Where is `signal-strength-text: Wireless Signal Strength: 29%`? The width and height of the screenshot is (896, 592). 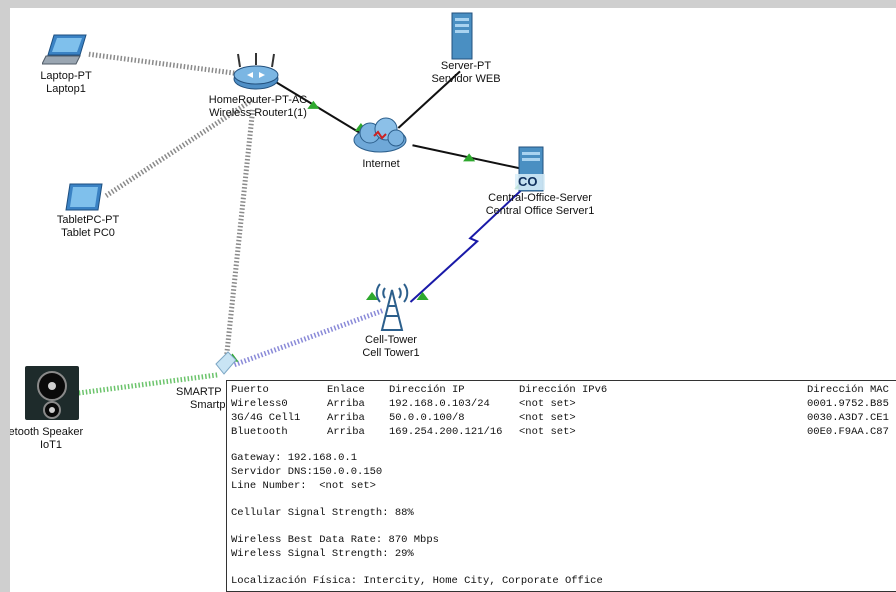
signal-strength-text: Wireless Signal Strength: 29% is located at coordinates (322, 554).